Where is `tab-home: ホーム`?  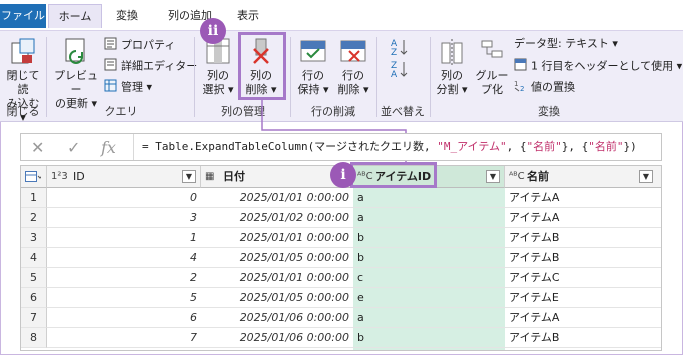
tab-home: ホーム is located at coordinates (75, 16).